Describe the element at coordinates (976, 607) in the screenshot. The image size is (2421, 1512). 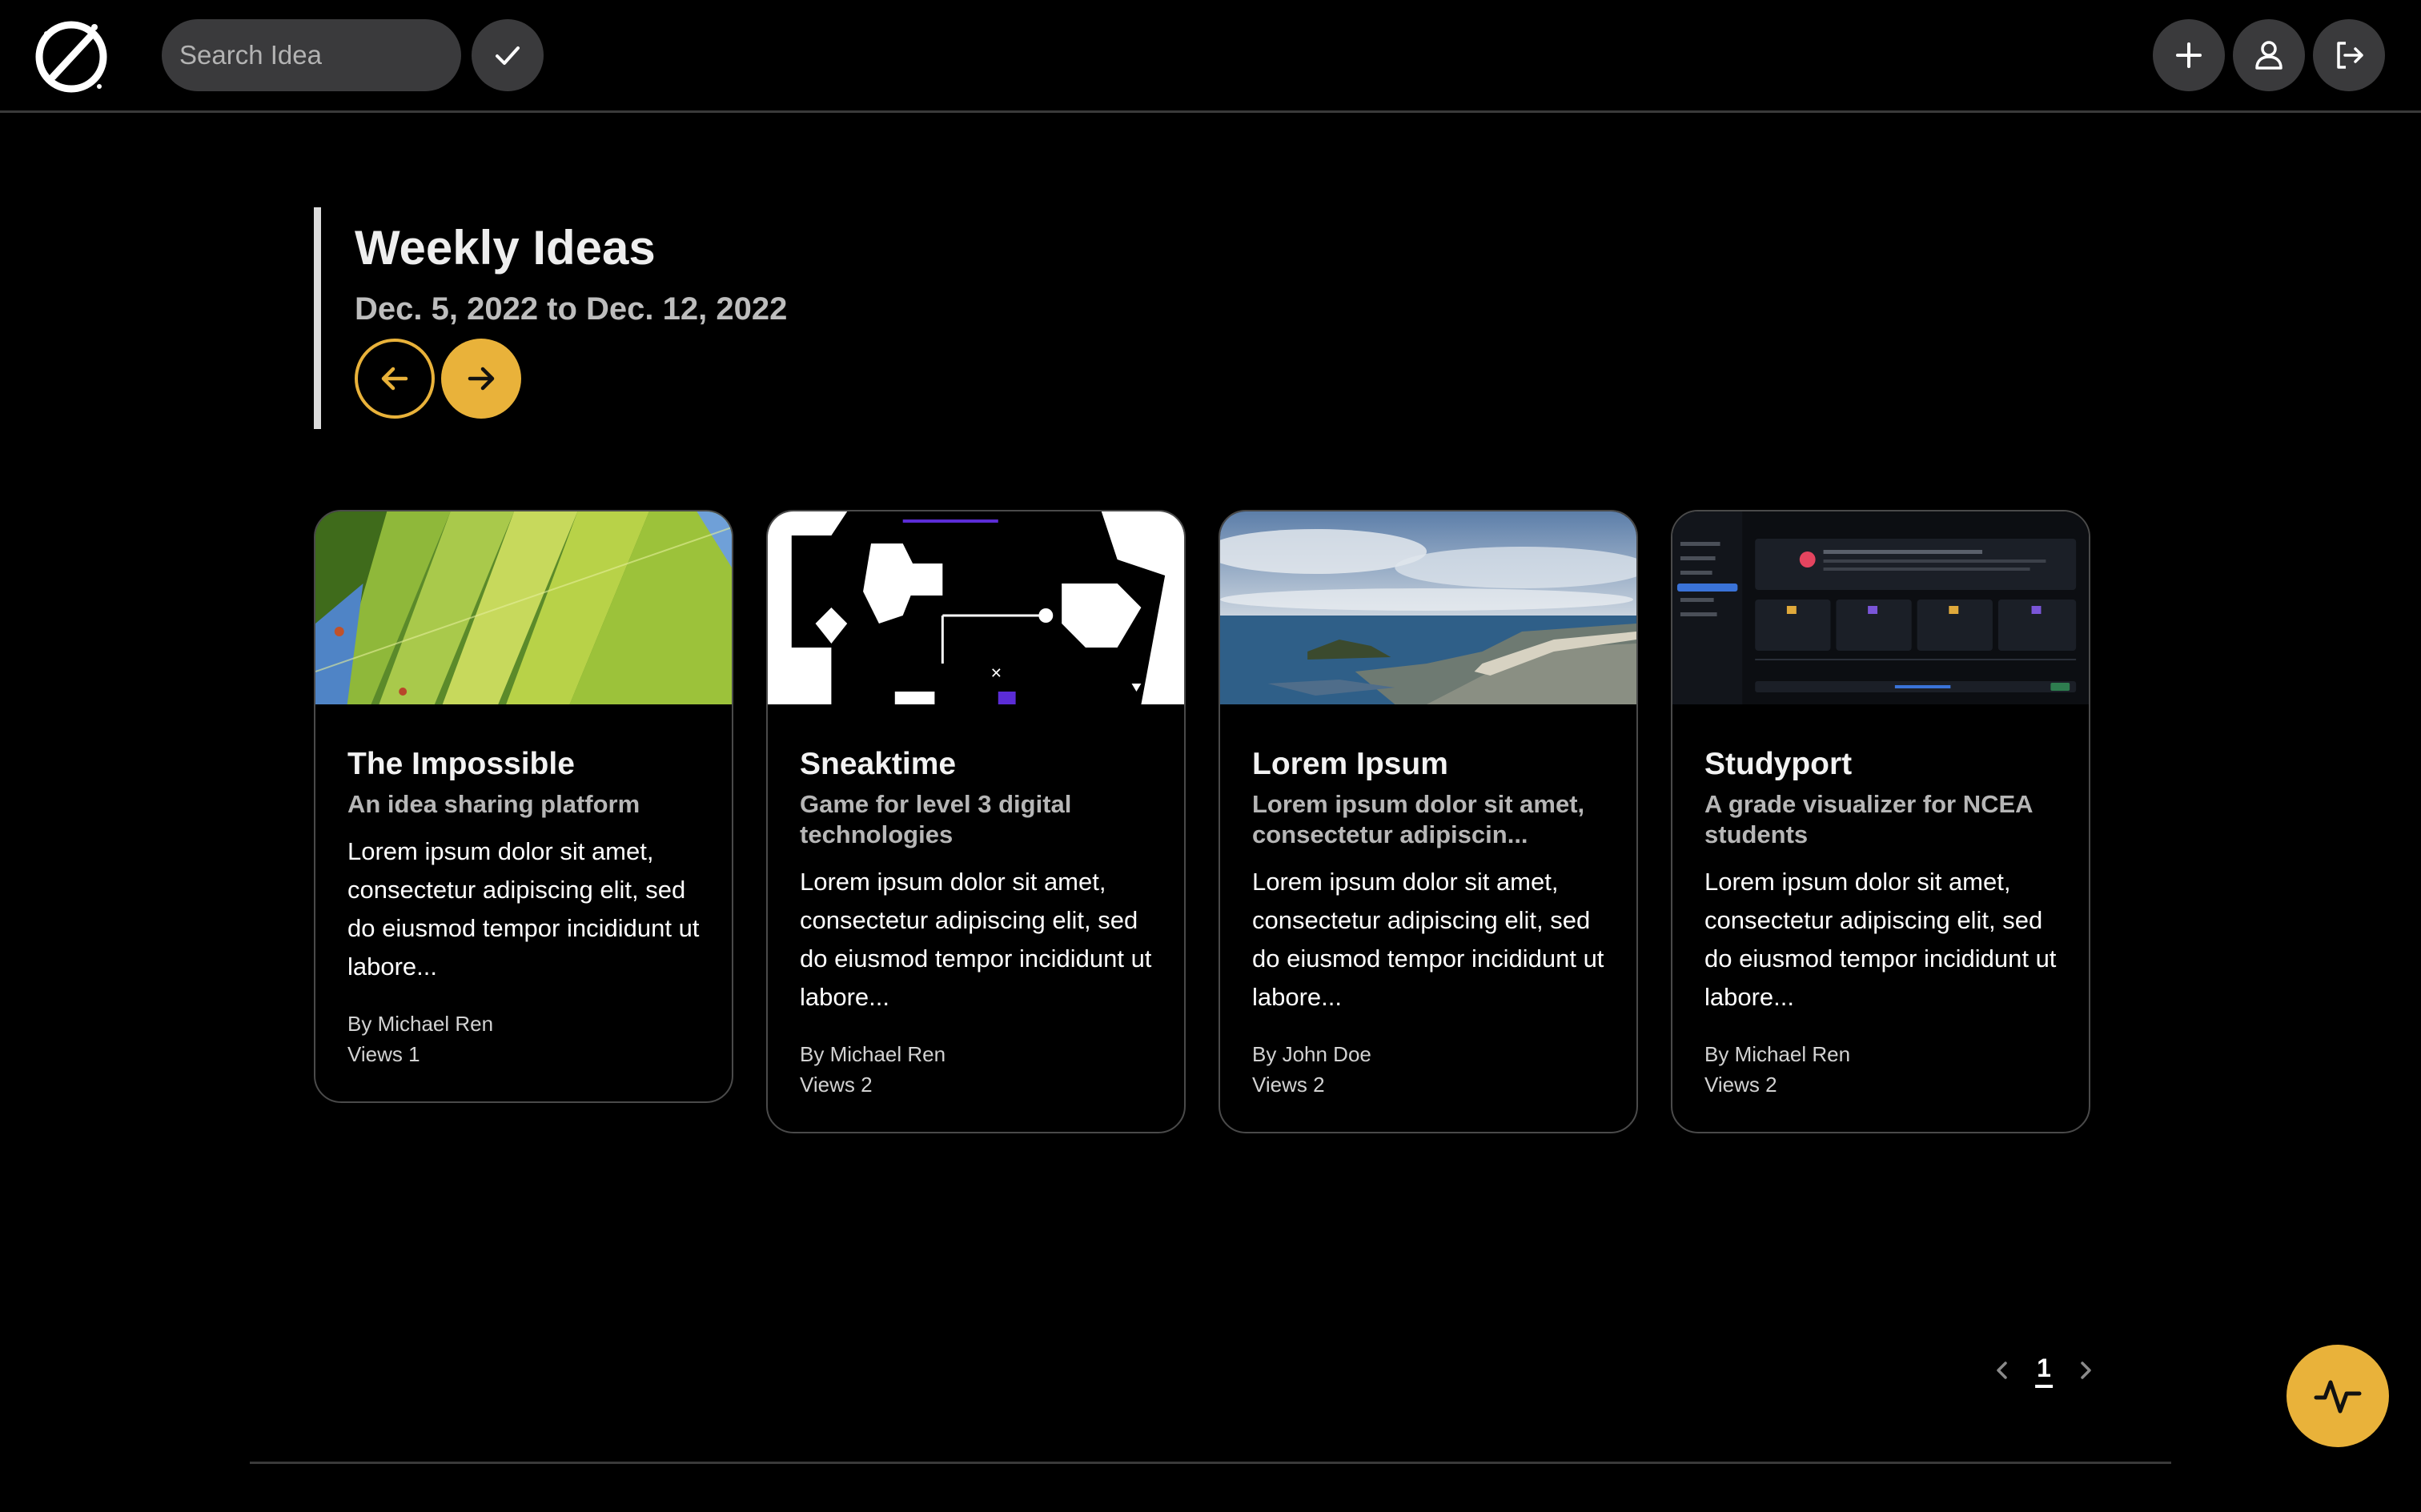
I see `card-thumbnail-game: ✕` at that location.